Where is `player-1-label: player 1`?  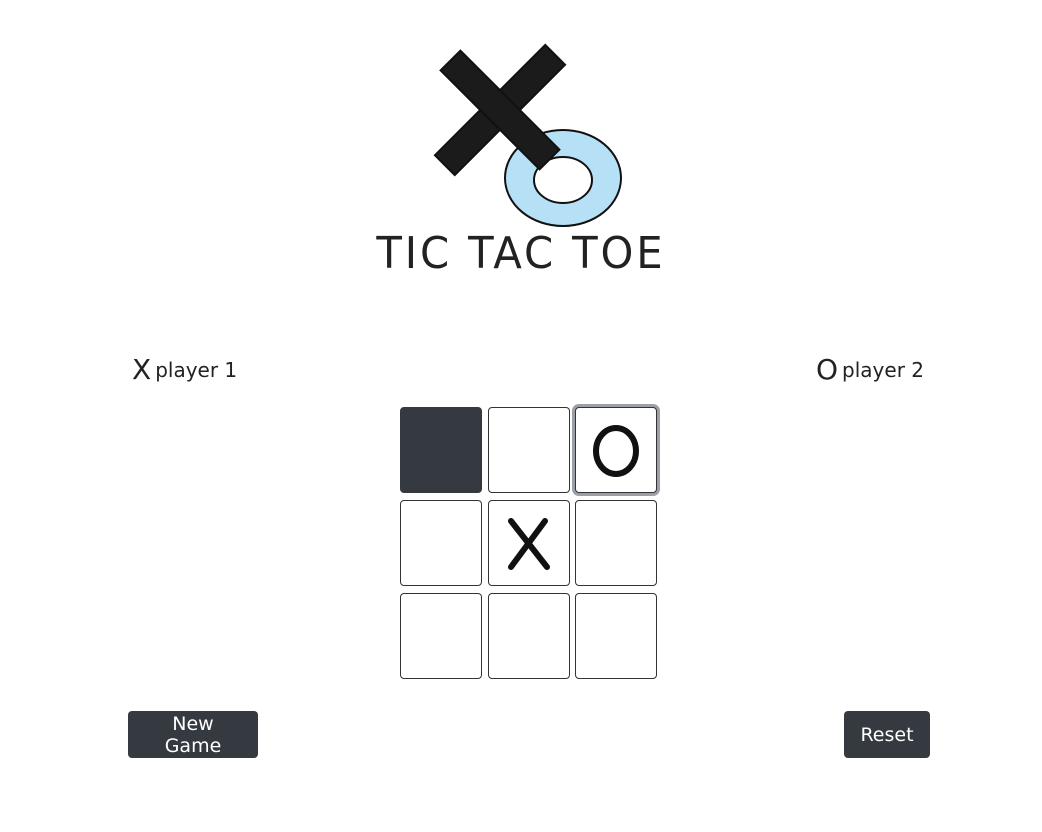
player-1-label: player 1 is located at coordinates (196, 370).